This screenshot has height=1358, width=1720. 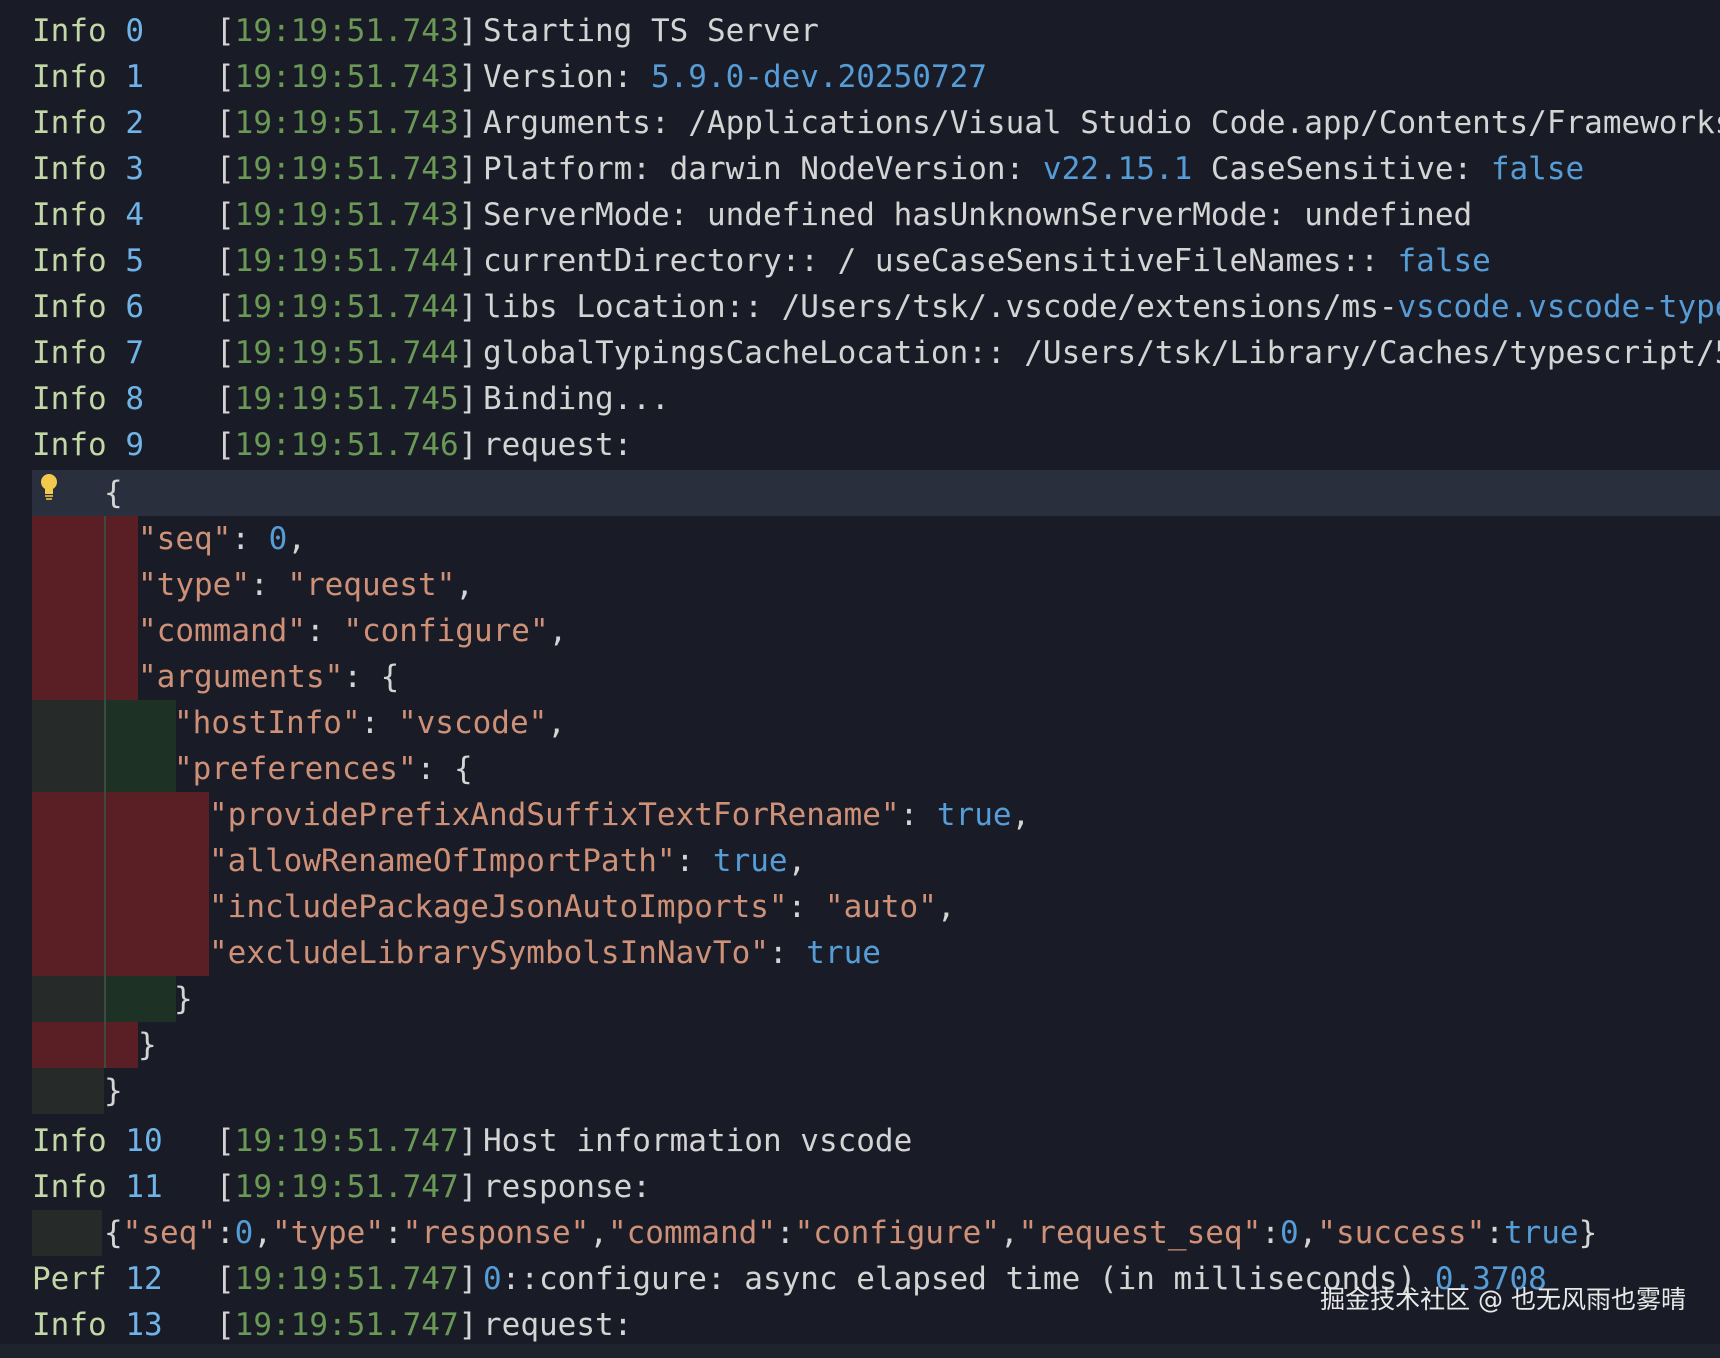 I want to click on log-line: Info 11 [19:19:51.747] response:, so click(x=860, y=1187).